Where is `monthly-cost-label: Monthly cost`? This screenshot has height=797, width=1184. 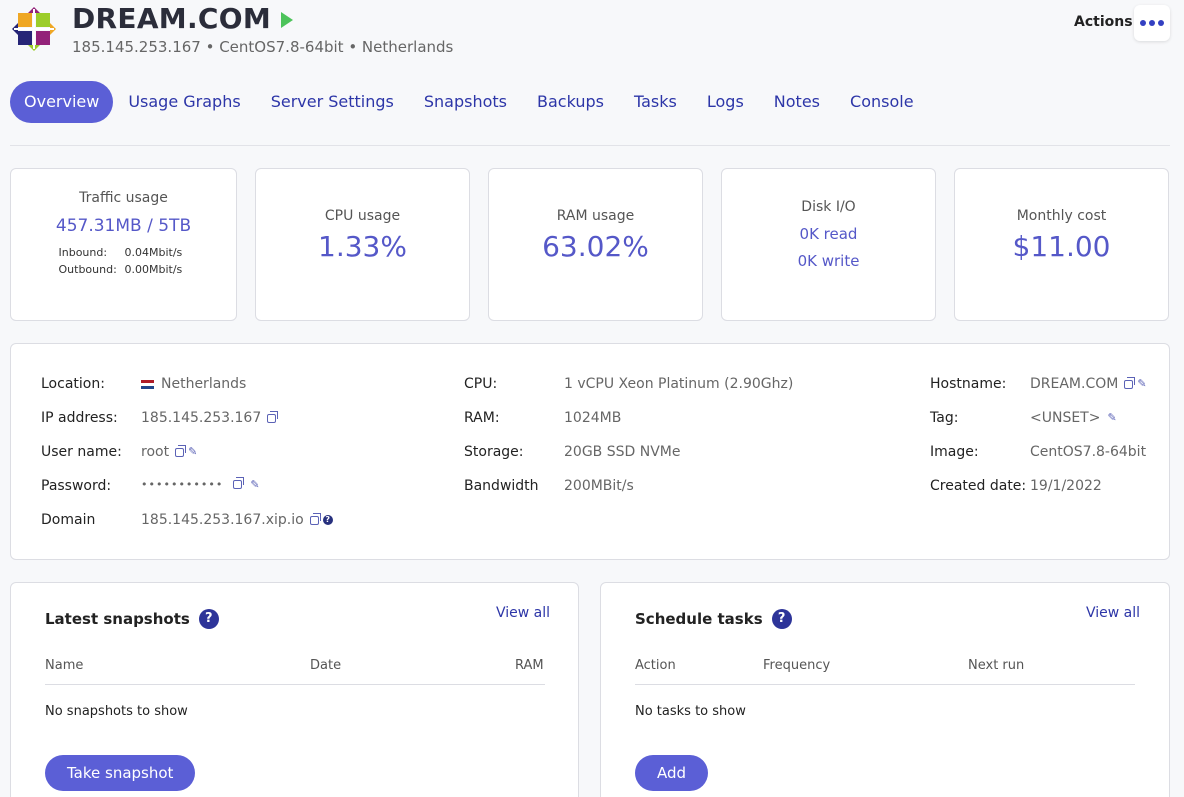 monthly-cost-label: Monthly cost is located at coordinates (1061, 216).